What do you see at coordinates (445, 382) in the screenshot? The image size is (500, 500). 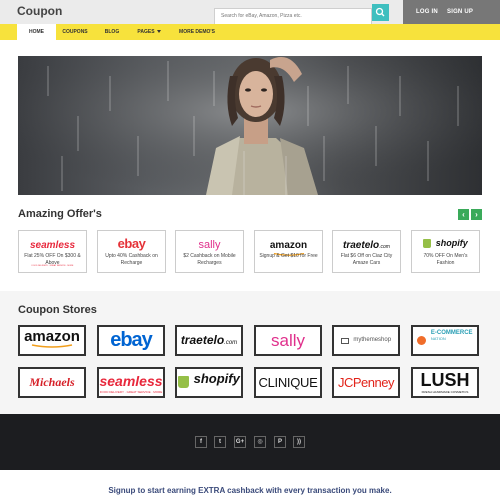 I see `store-lush: LUSH FRESH HANDMADE COSMETICS` at bounding box center [445, 382].